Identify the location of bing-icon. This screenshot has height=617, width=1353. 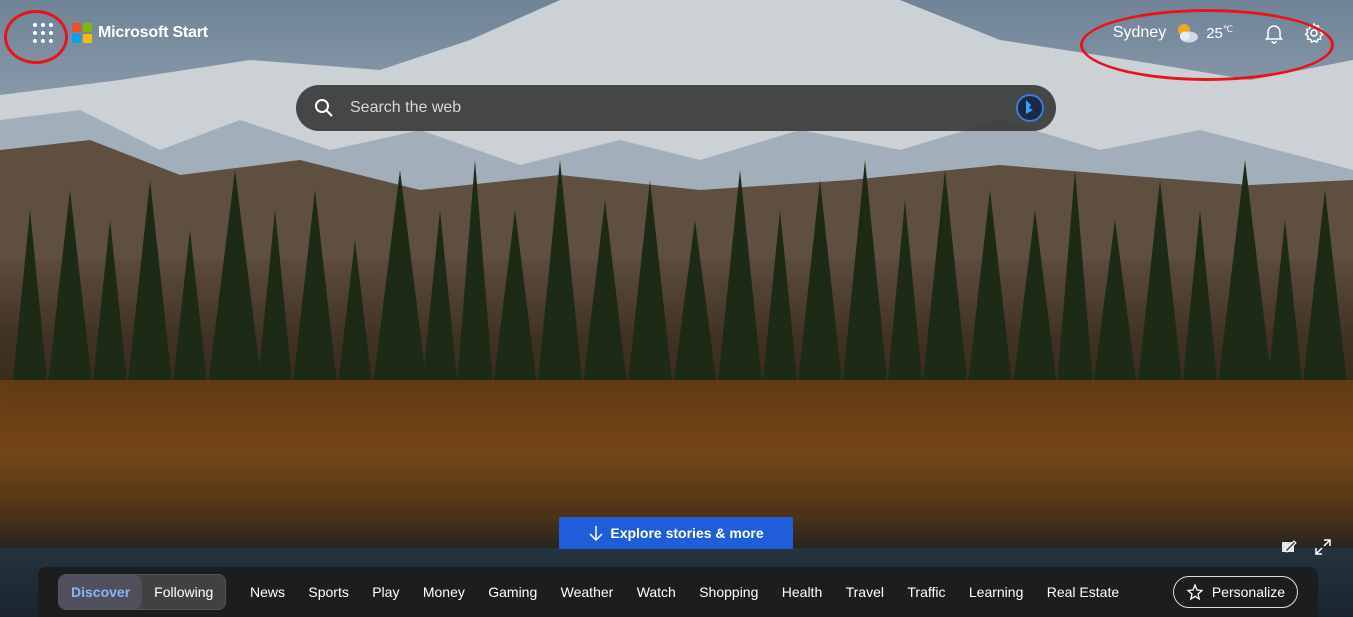
(1030, 108).